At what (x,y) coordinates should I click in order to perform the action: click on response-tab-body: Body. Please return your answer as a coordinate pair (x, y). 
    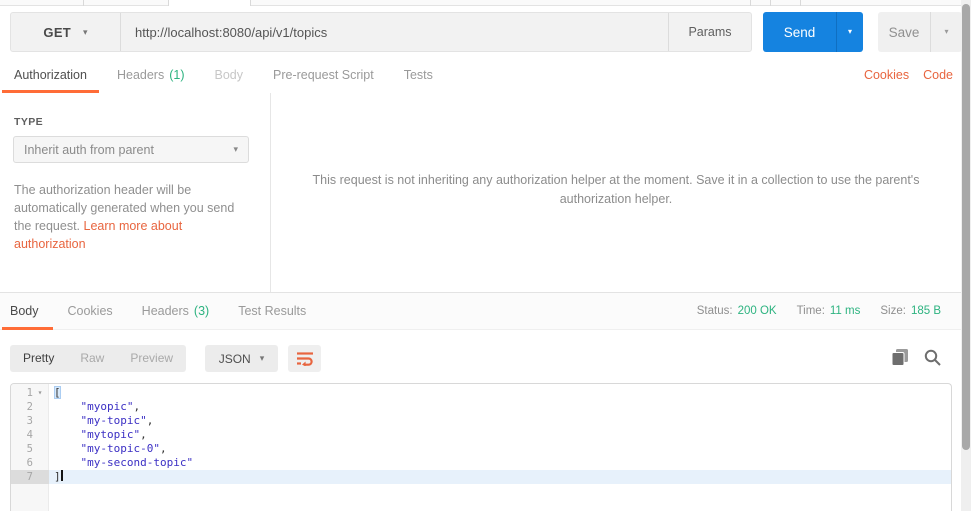
    Looking at the image, I should click on (27, 311).